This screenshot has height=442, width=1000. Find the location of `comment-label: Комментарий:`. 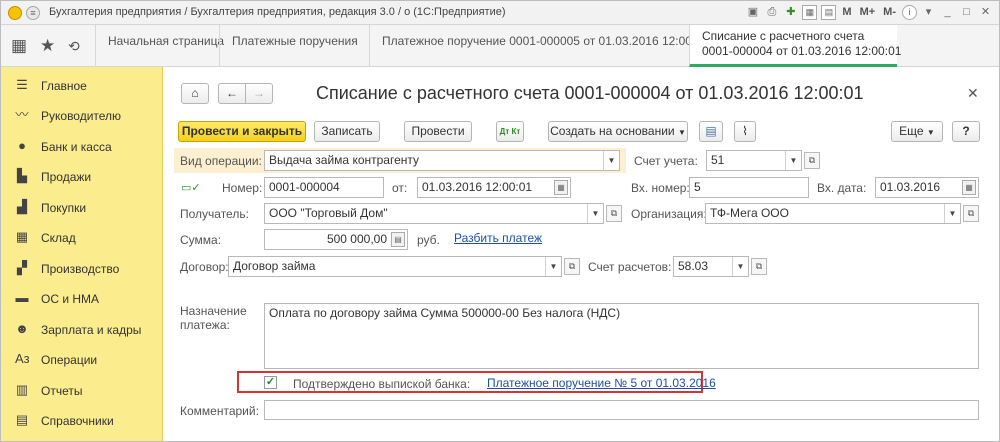

comment-label: Комментарий: is located at coordinates (219, 411).